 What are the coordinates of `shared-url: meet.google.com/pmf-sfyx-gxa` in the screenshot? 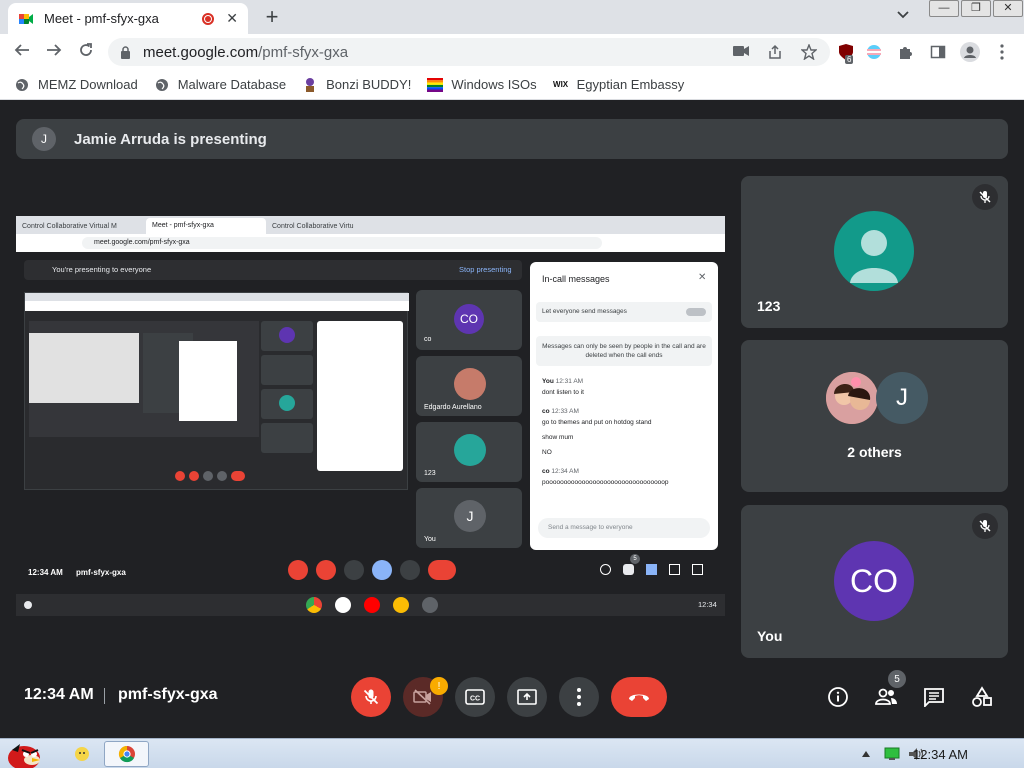 It's located at (342, 243).